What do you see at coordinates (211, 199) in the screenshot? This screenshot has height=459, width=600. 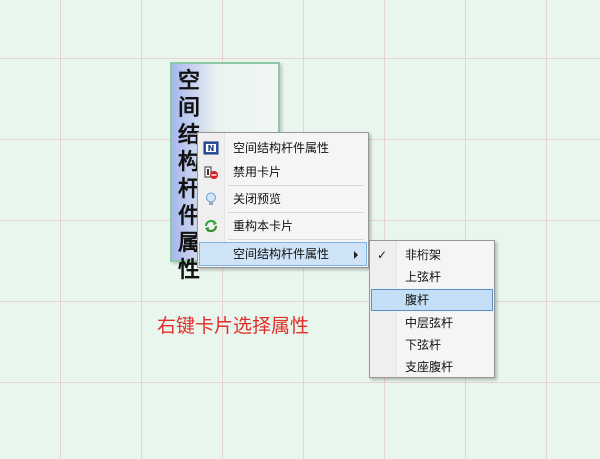 I see `bulb-icon` at bounding box center [211, 199].